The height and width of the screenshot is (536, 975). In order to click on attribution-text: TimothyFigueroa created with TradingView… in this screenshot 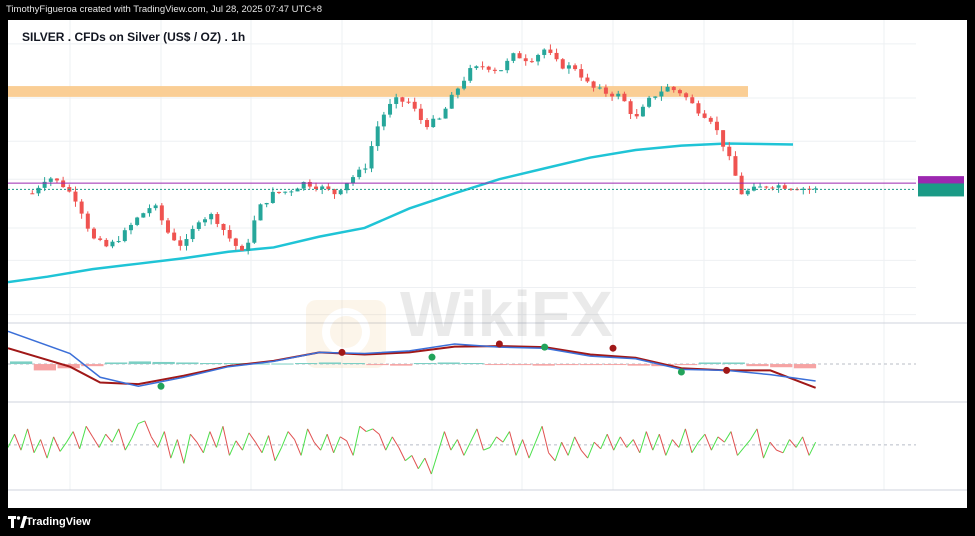, I will do `click(164, 9)`.